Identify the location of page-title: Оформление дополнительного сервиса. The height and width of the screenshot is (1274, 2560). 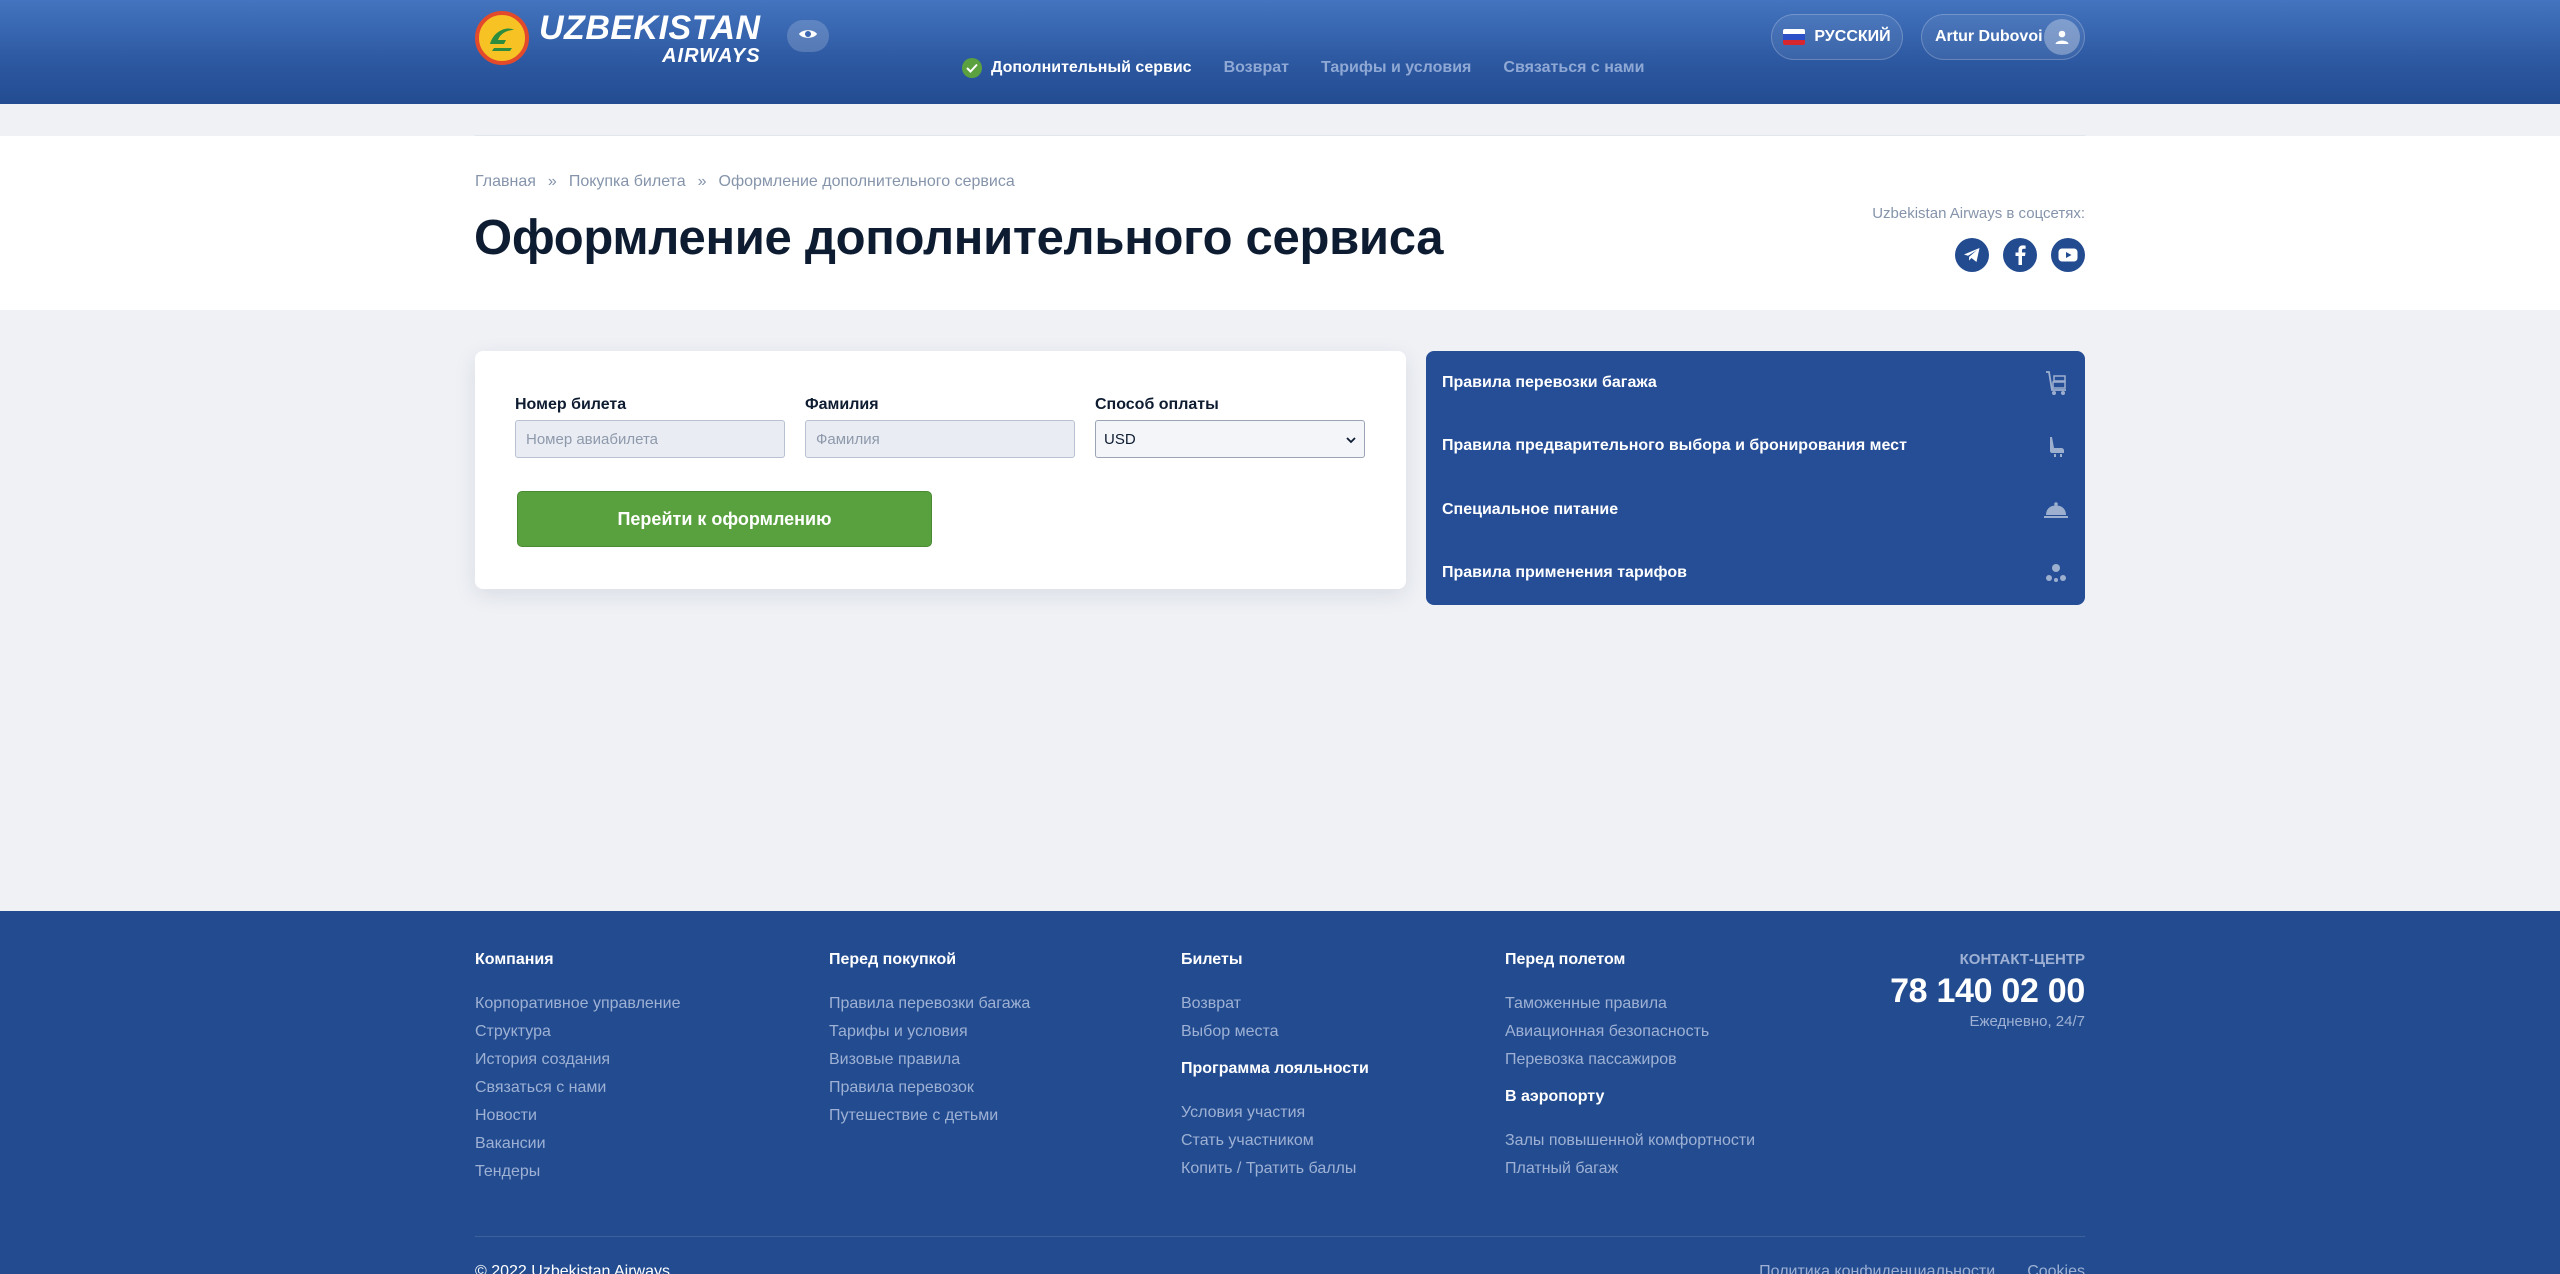
(959, 238).